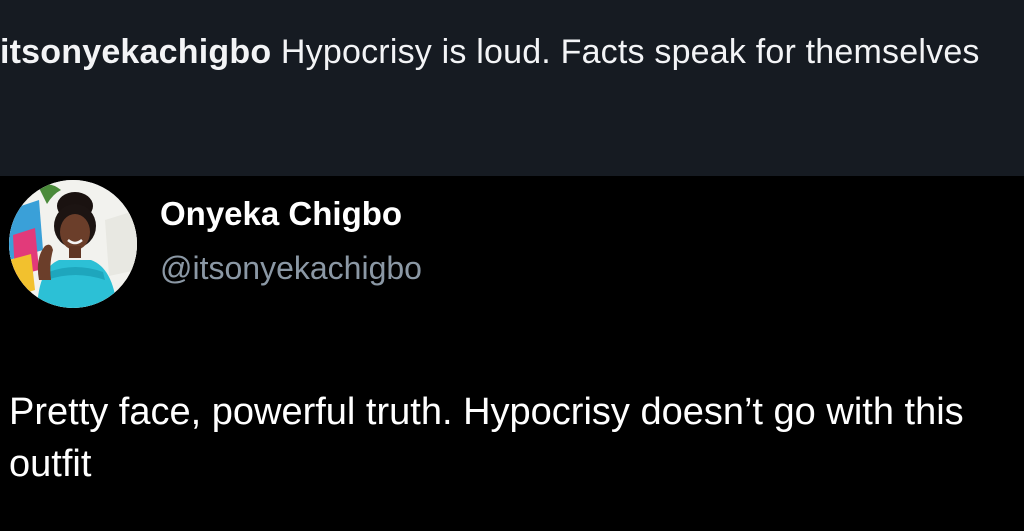 Image resolution: width=1024 pixels, height=531 pixels. I want to click on profile-photo-icon, so click(73, 244).